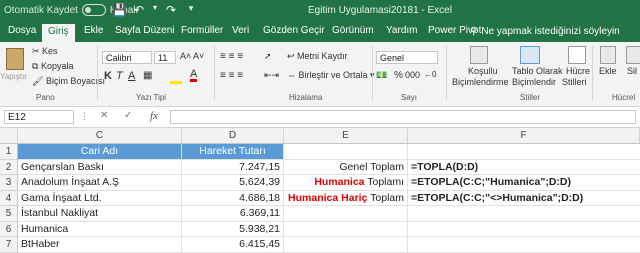 This screenshot has height=253, width=640. What do you see at coordinates (268, 56) in the screenshot?
I see `orientation-icon: ➚` at bounding box center [268, 56].